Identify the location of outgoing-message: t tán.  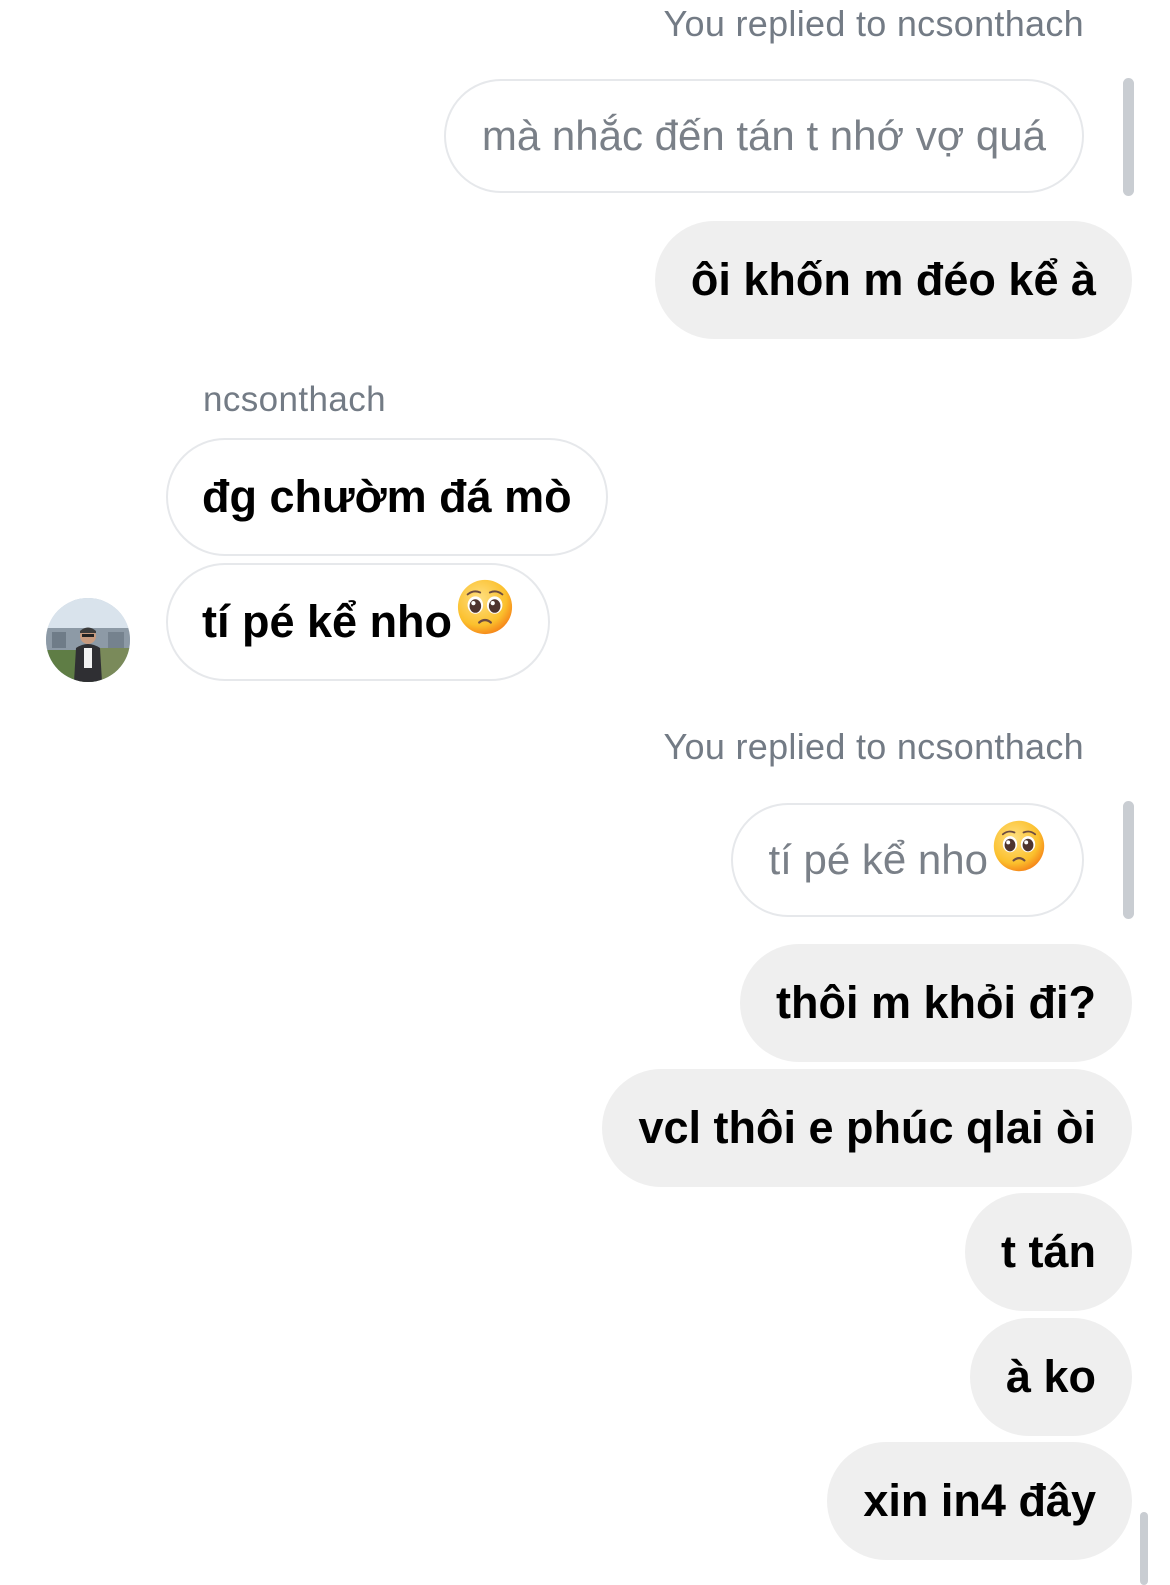
(1048, 1252).